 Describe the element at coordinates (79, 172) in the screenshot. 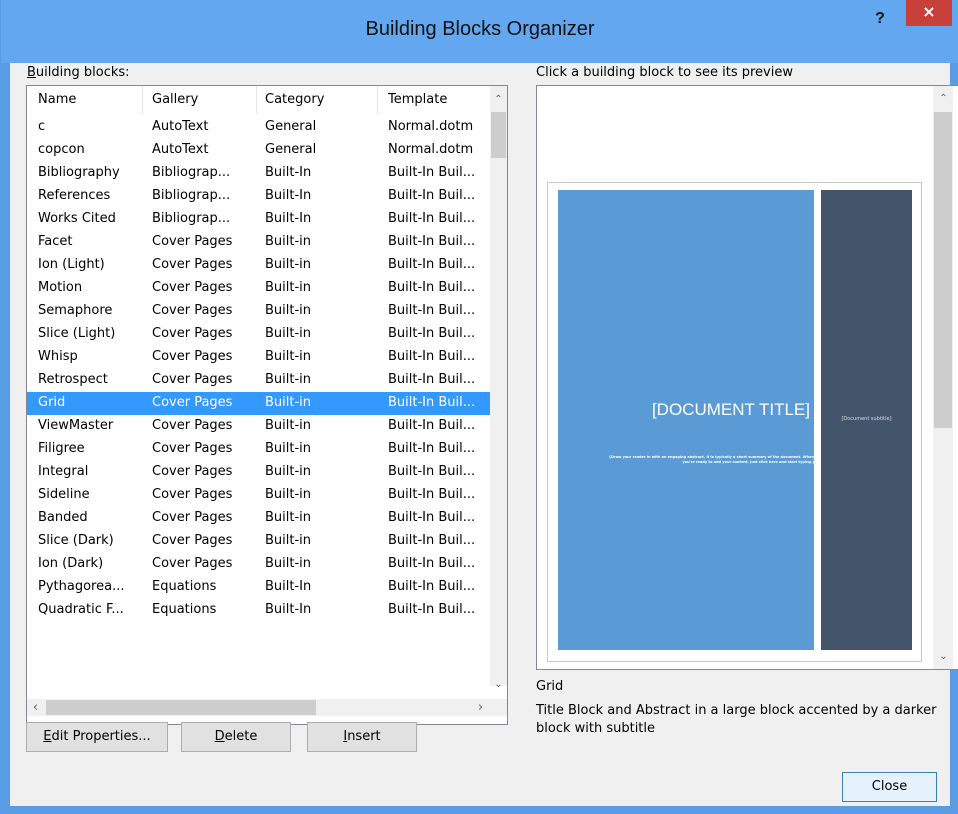

I see `cell-name: Bibliography` at that location.